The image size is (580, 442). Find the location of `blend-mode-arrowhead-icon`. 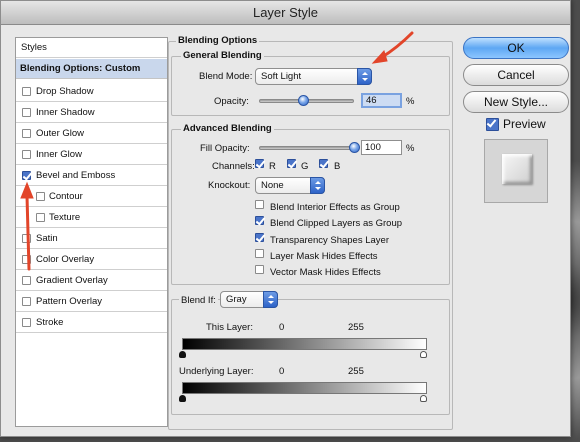

blend-mode-arrowhead-icon is located at coordinates (379, 57).